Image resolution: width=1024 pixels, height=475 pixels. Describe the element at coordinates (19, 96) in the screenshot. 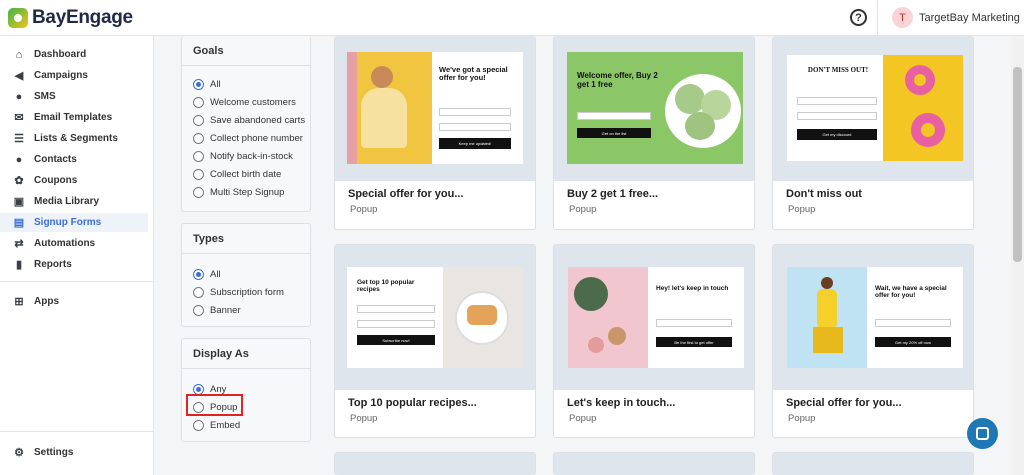

I see `chat-bubble-icon: ●` at that location.